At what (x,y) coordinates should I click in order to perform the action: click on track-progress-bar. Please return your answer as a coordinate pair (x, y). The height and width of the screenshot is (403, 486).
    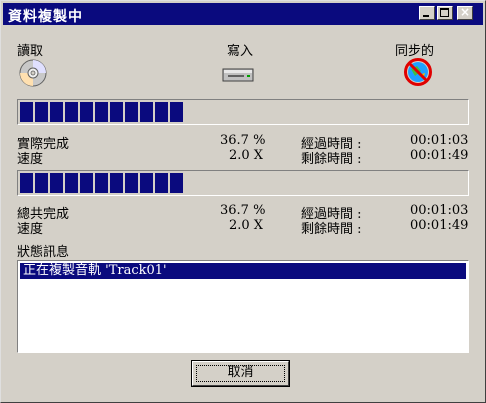
    Looking at the image, I should click on (243, 112).